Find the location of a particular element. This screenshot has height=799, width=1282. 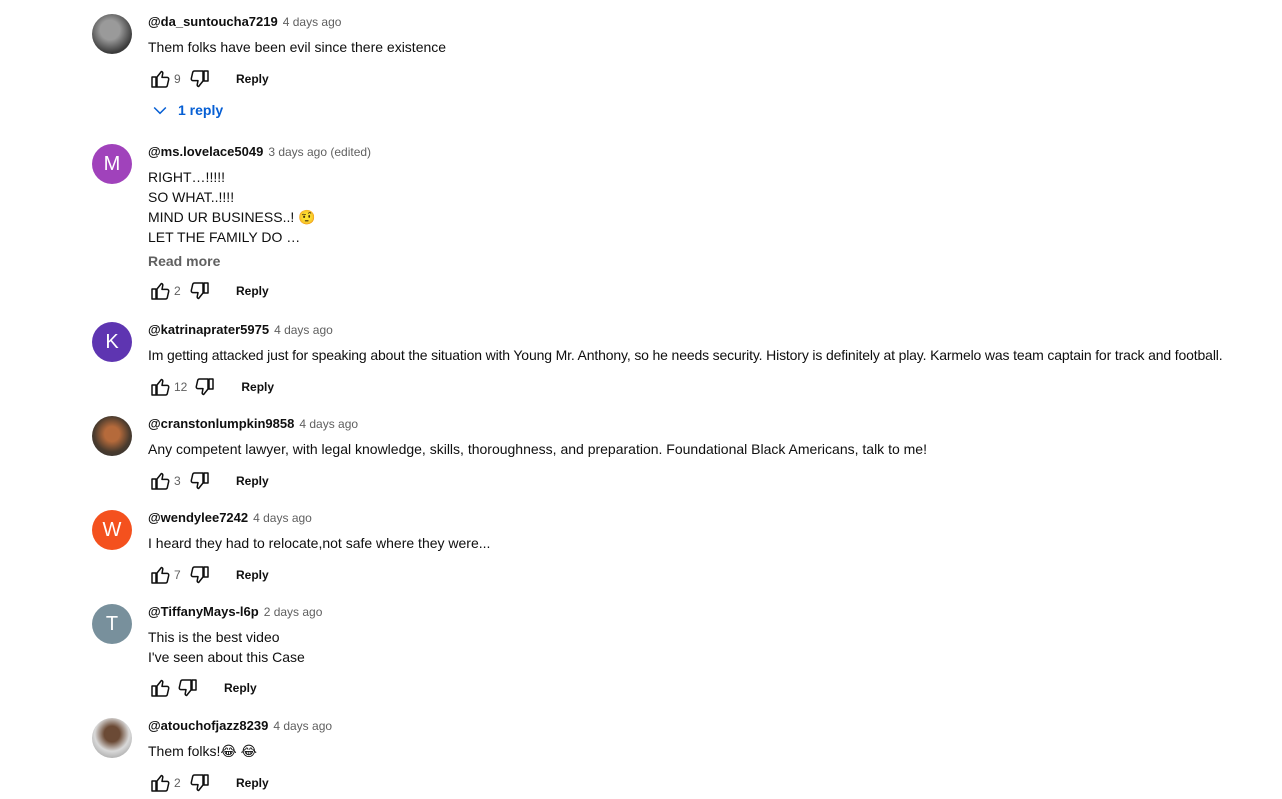

comment-header: @TiffanyMays-l6p 2 days ago is located at coordinates (715, 613).